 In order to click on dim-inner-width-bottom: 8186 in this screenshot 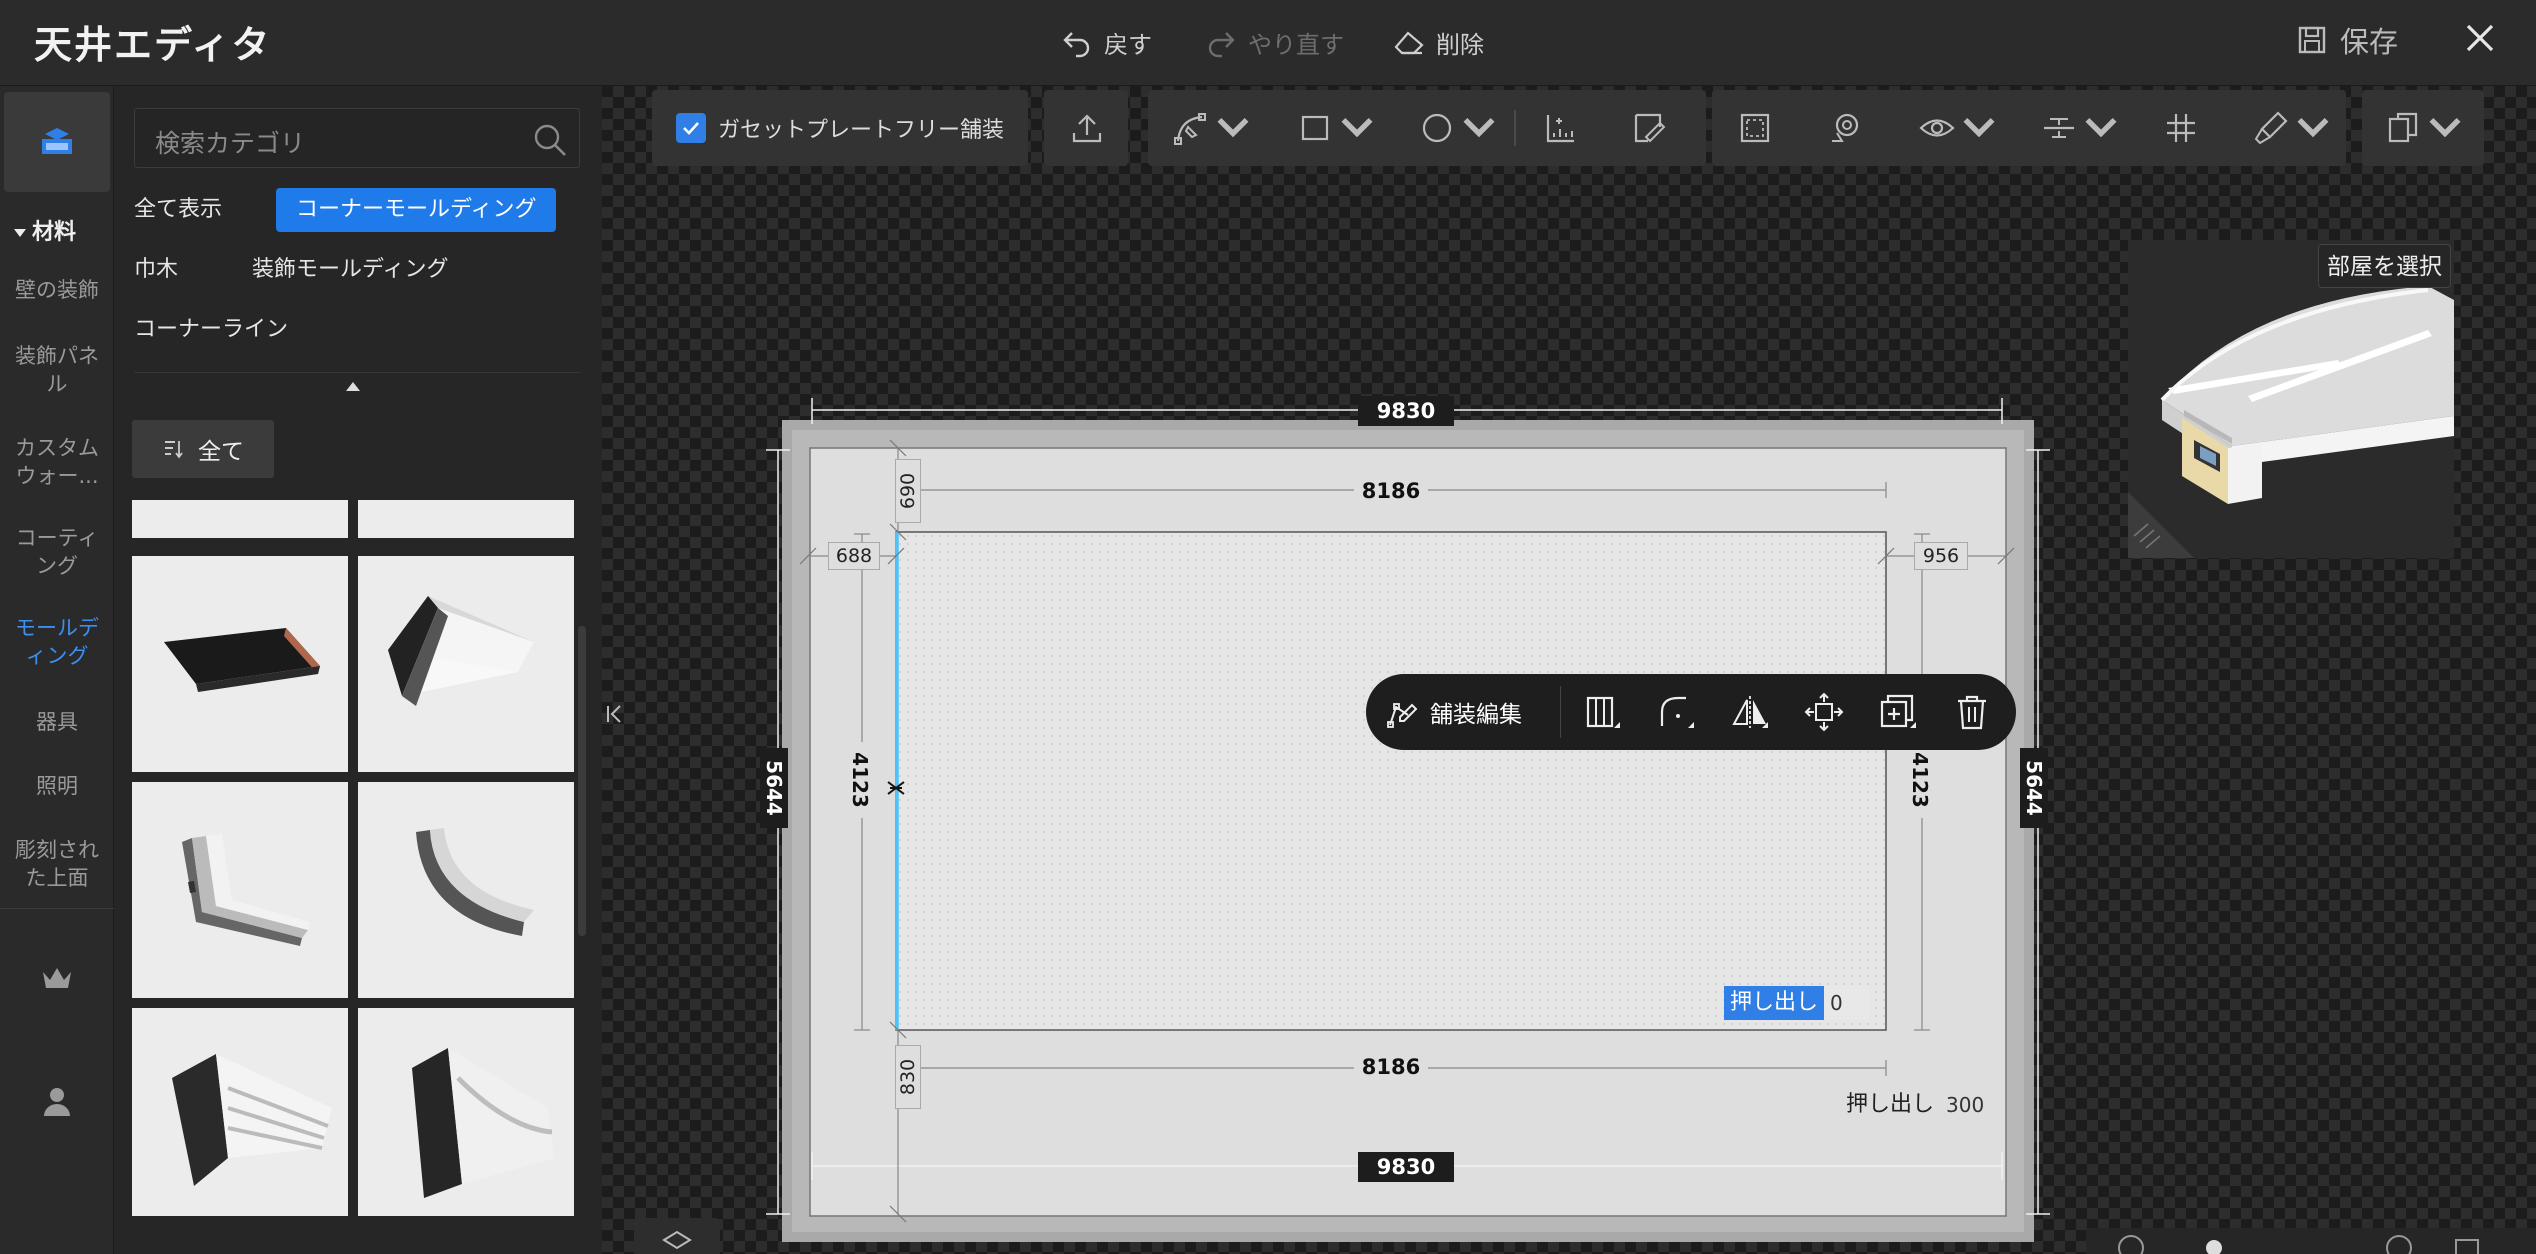, I will do `click(1391, 1067)`.